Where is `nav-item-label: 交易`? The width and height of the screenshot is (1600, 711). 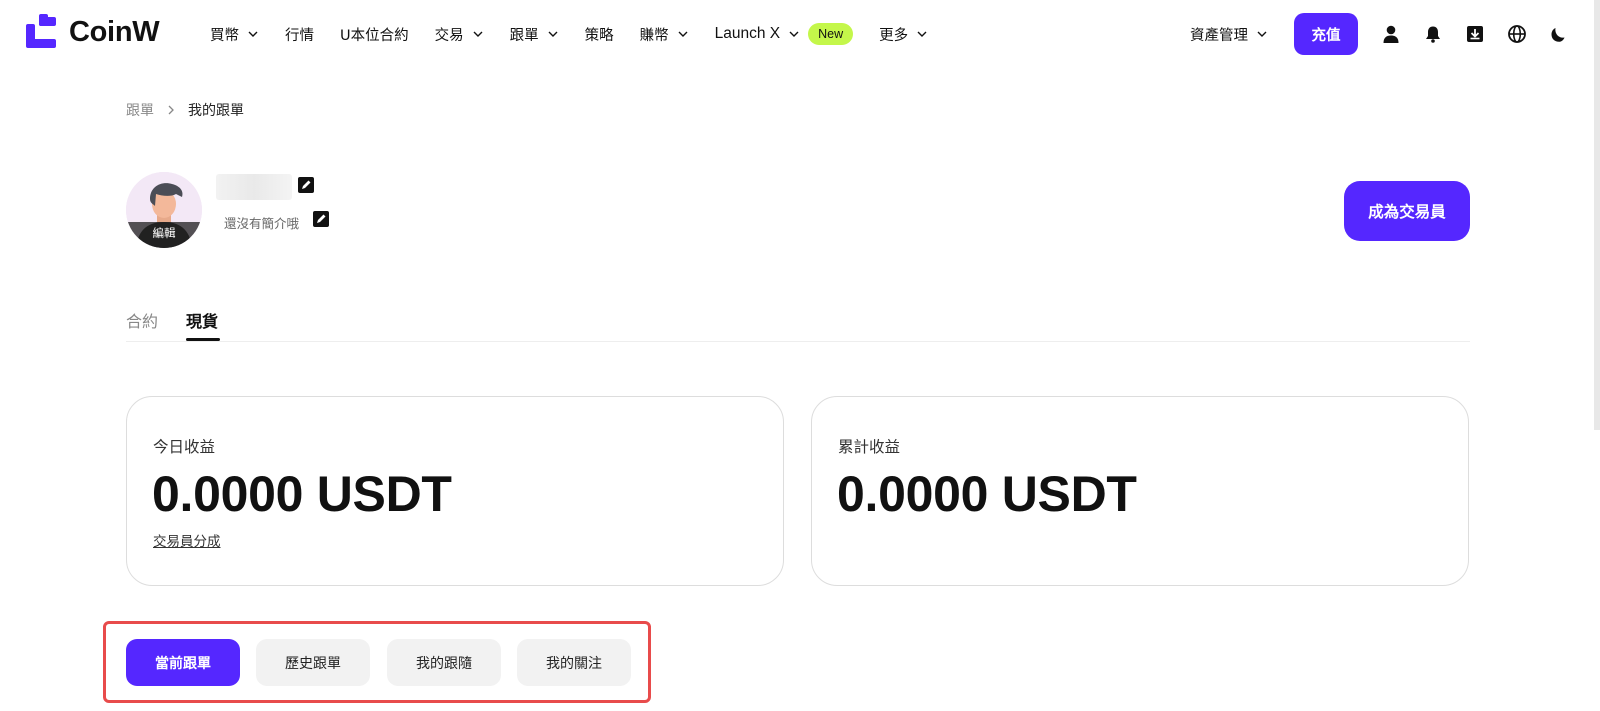
nav-item-label: 交易 is located at coordinates (449, 35).